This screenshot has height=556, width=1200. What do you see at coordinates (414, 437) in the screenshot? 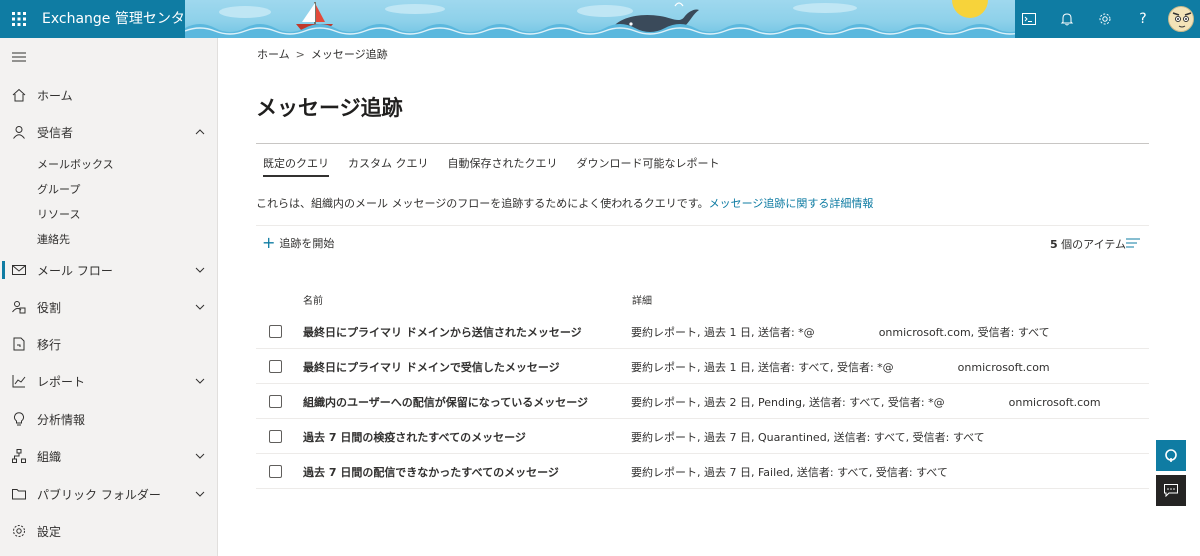
I see `row-name: 過去 7 日間の検疫されたすべてのメッセージ` at bounding box center [414, 437].